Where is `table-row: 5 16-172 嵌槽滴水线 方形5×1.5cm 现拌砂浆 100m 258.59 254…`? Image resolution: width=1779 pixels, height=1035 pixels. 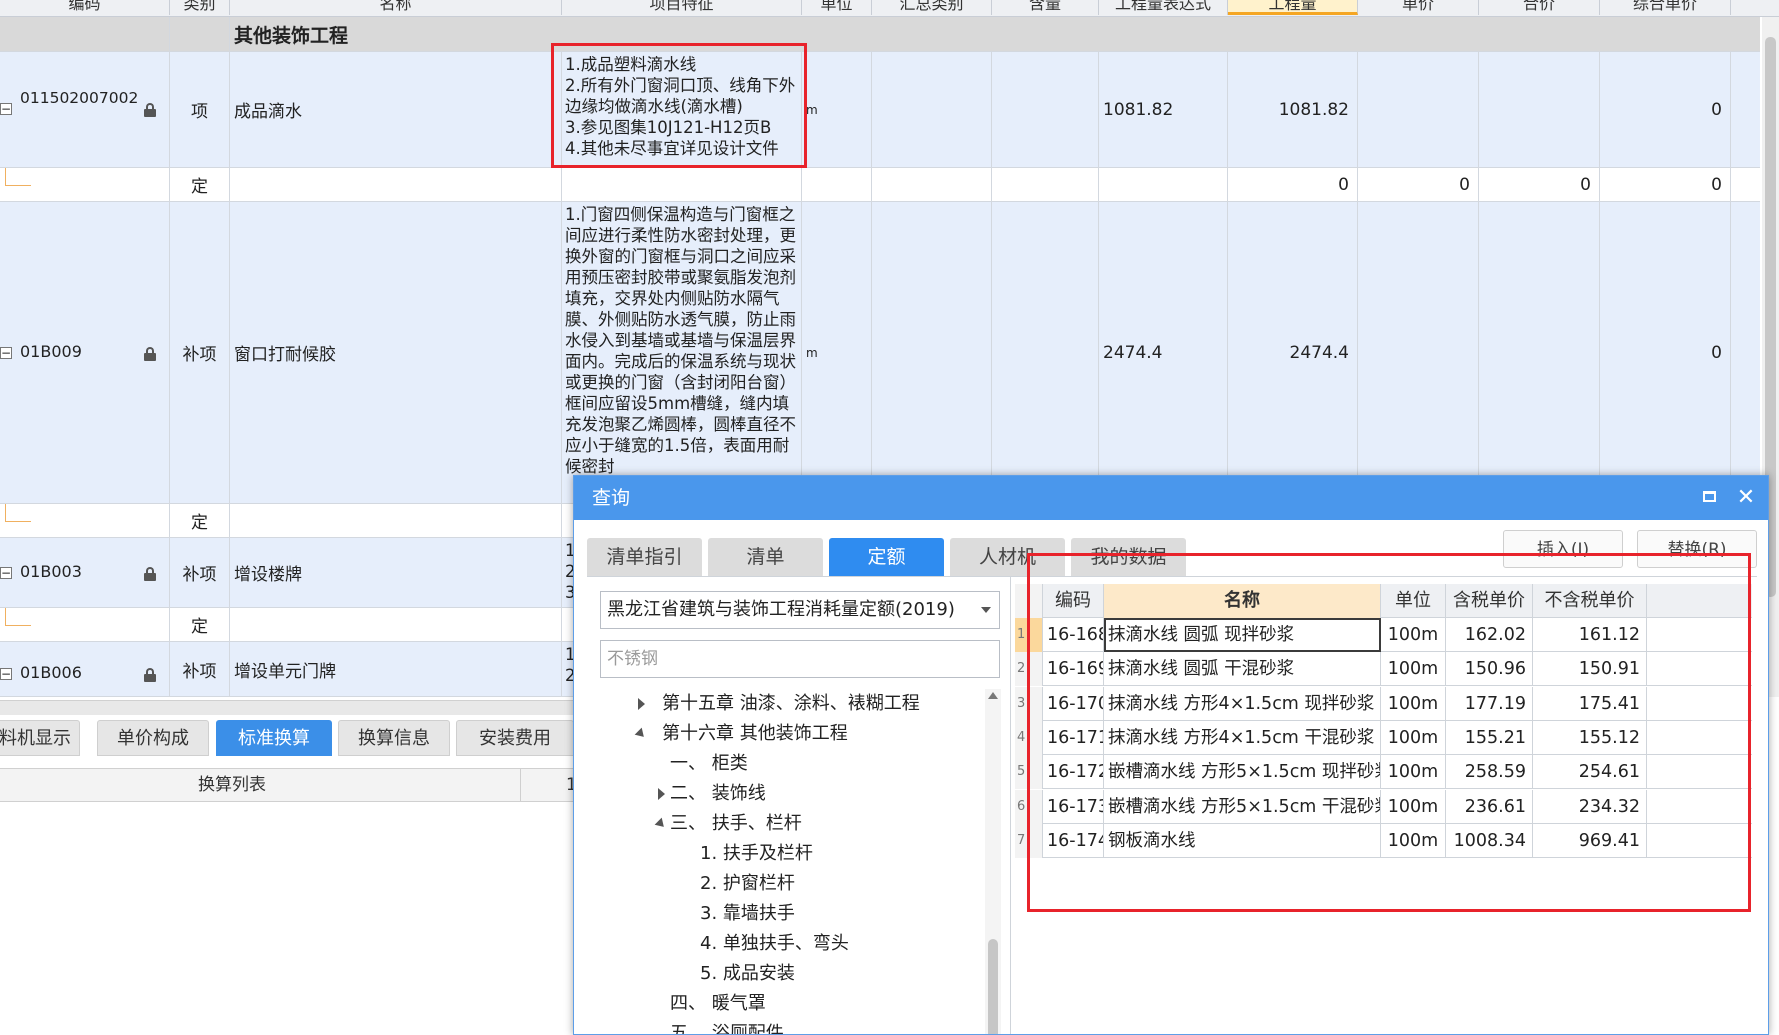 table-row: 5 16-172 嵌槽滴水线 方形5×1.5cm 现拌砂浆 100m 258.59 254… is located at coordinates (1383, 772).